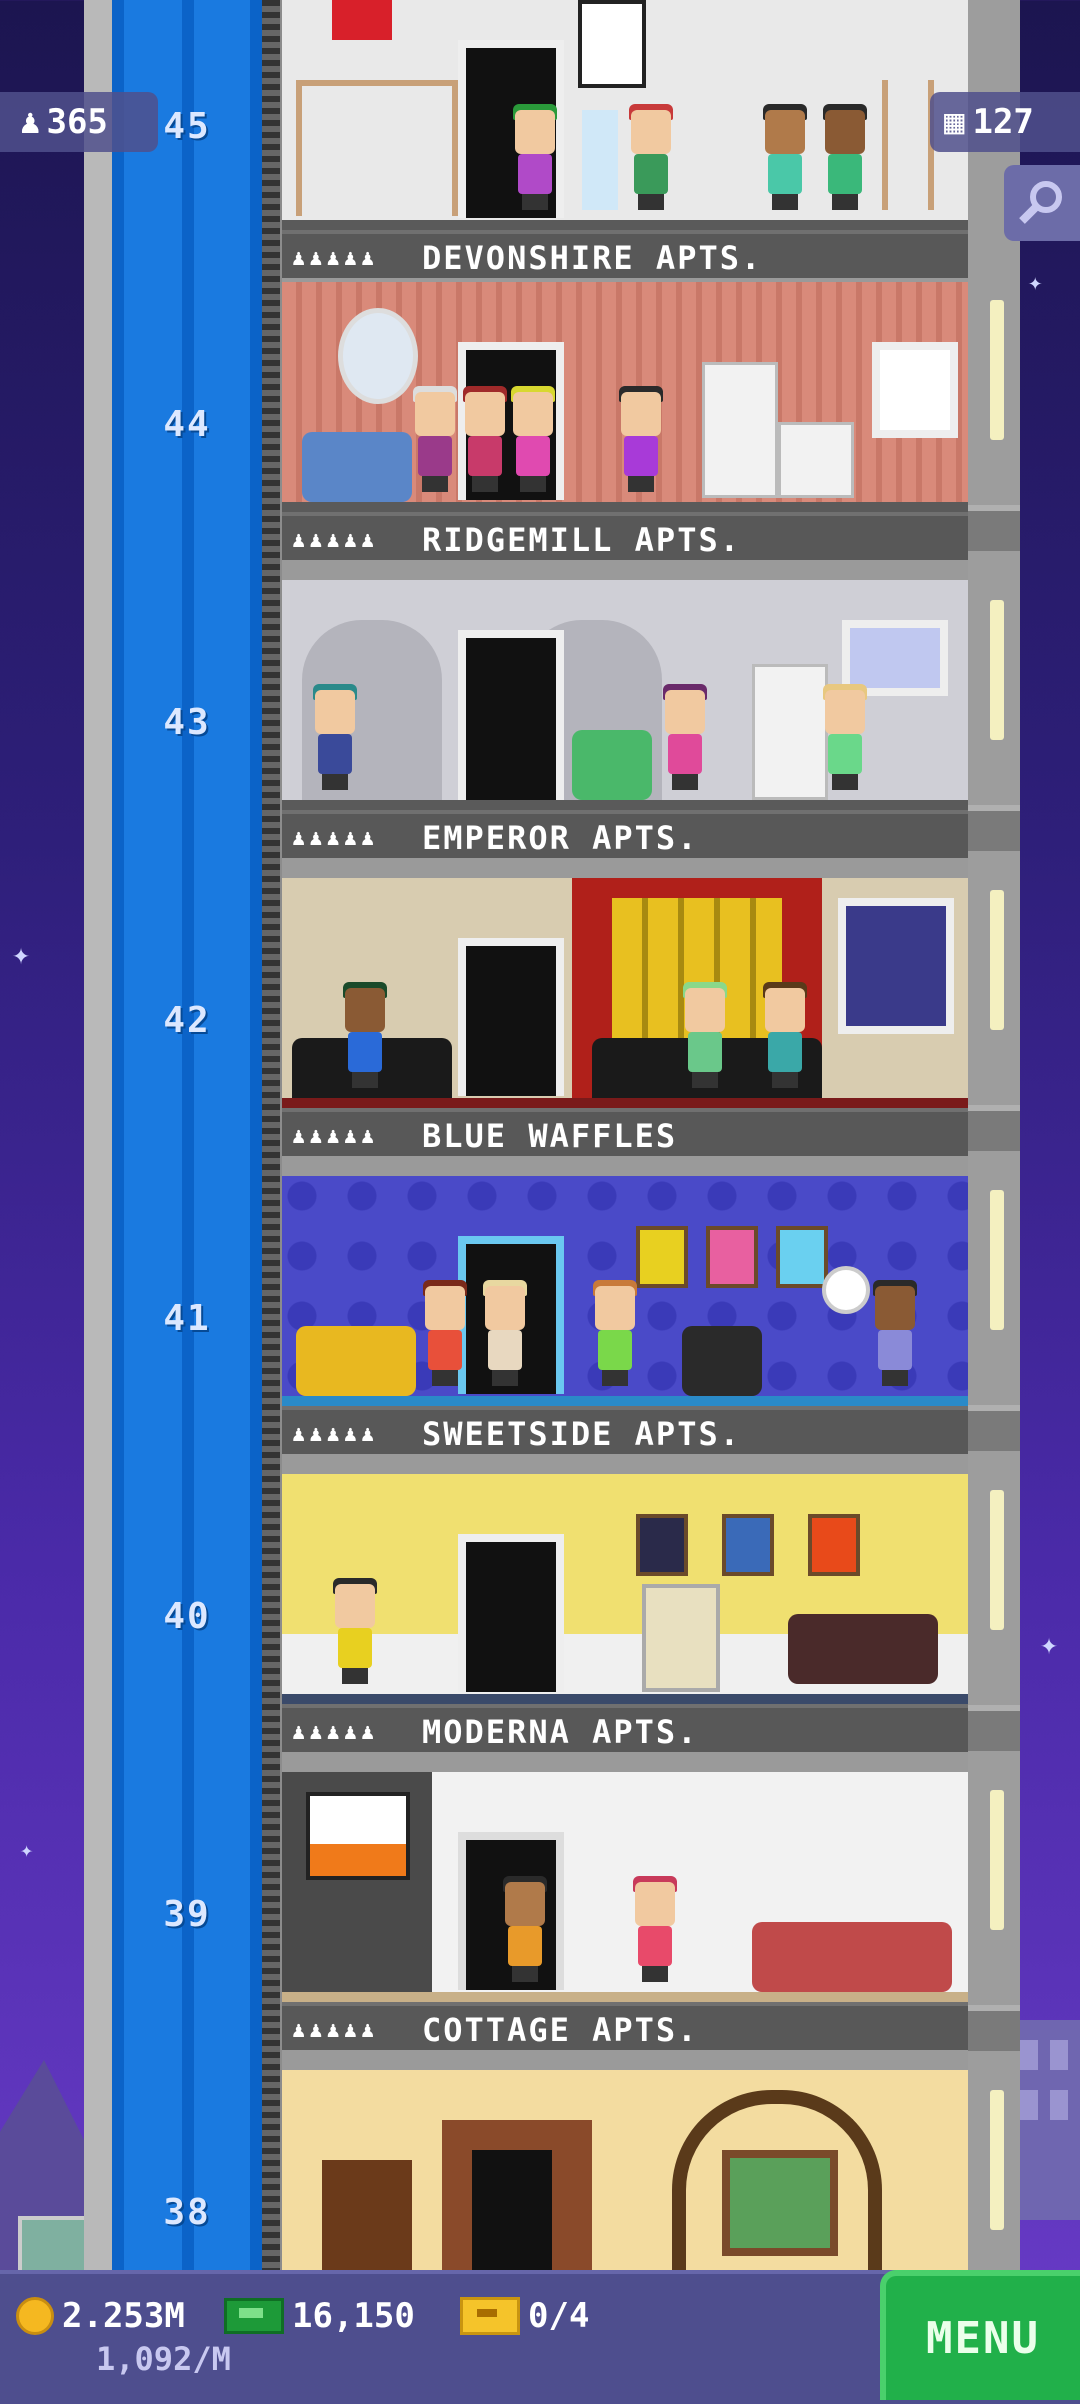  What do you see at coordinates (990, 1135) in the screenshot?
I see `tower-right-rail` at bounding box center [990, 1135].